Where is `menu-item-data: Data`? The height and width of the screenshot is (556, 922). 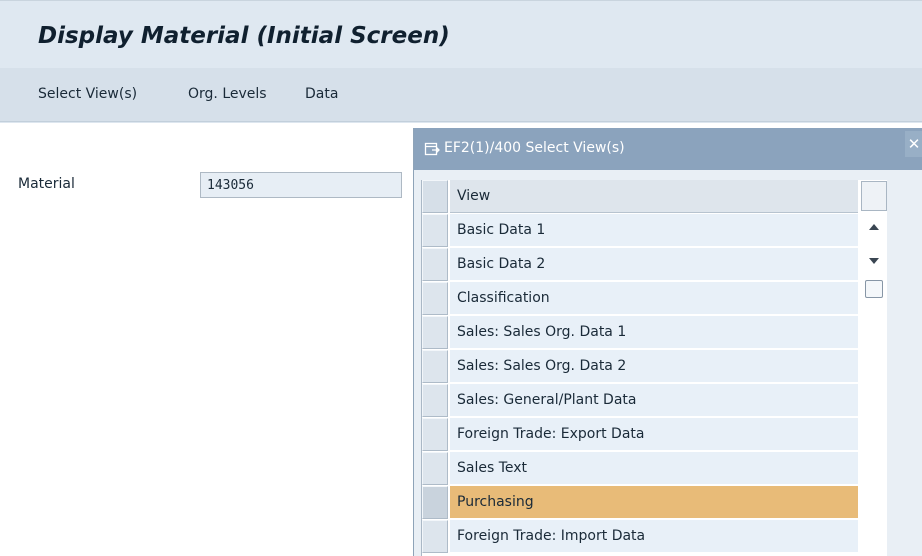
menu-item-data: Data is located at coordinates (321, 94).